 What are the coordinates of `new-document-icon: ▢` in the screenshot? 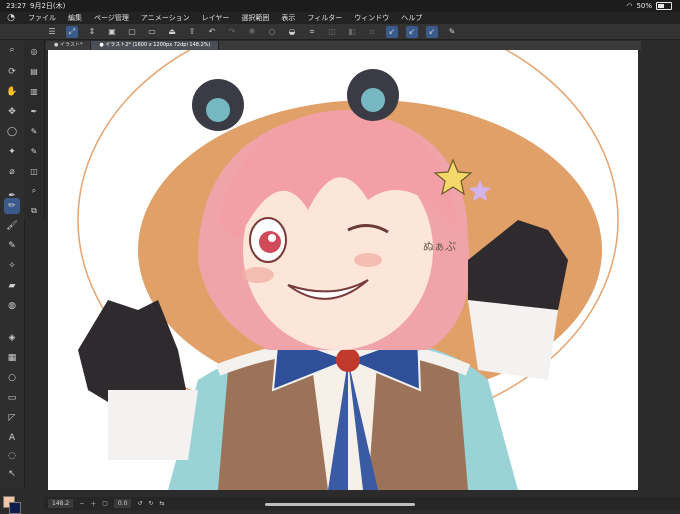 It's located at (132, 32).